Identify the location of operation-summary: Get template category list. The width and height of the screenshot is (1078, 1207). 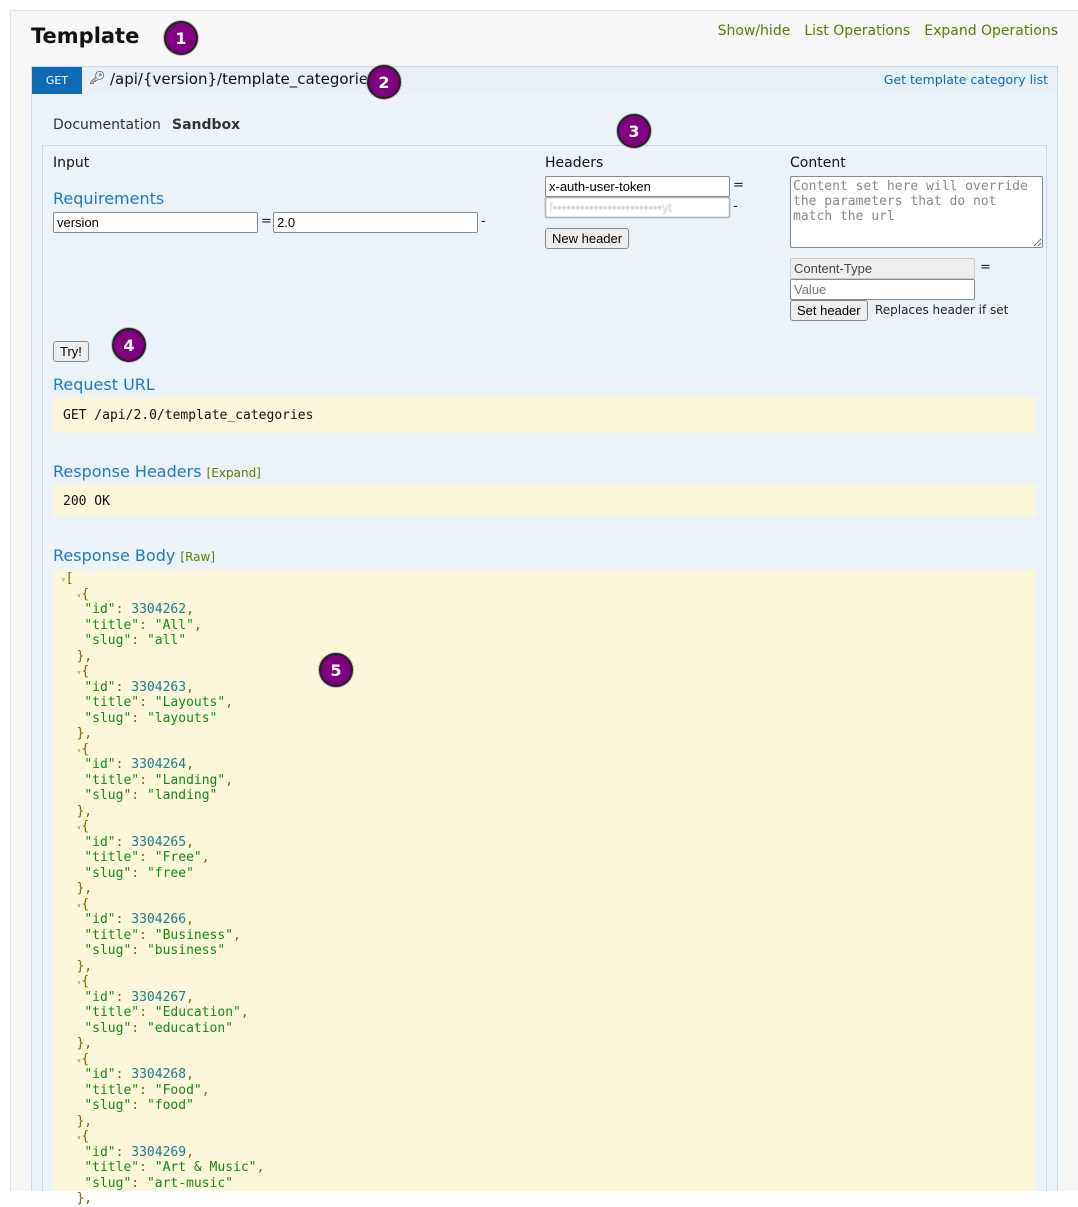
(966, 79).